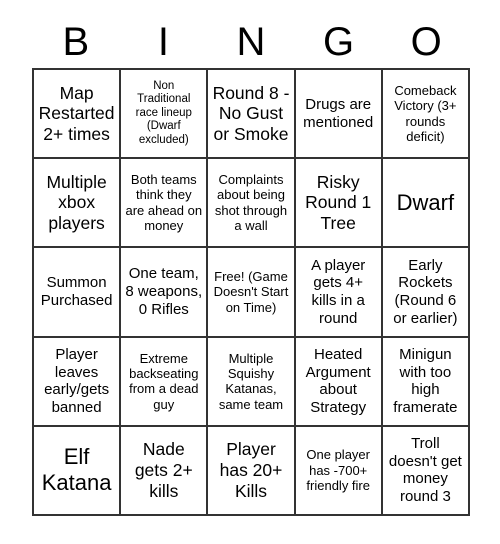 The image size is (500, 544). I want to click on bingo-cell: Map Restarted 2+ times, so click(78, 115).